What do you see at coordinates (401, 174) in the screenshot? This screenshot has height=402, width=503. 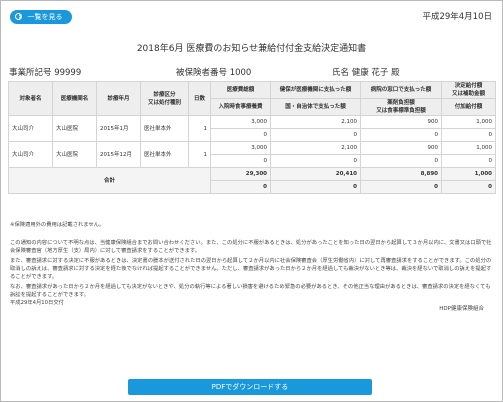 I see `total-clinic-paid: 8,890` at bounding box center [401, 174].